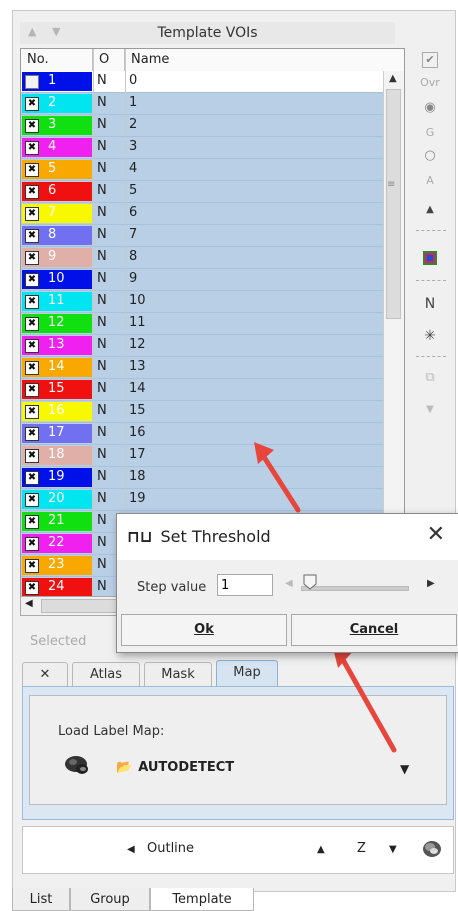  What do you see at coordinates (264, 60) in the screenshot?
I see `column-header-name: Name` at bounding box center [264, 60].